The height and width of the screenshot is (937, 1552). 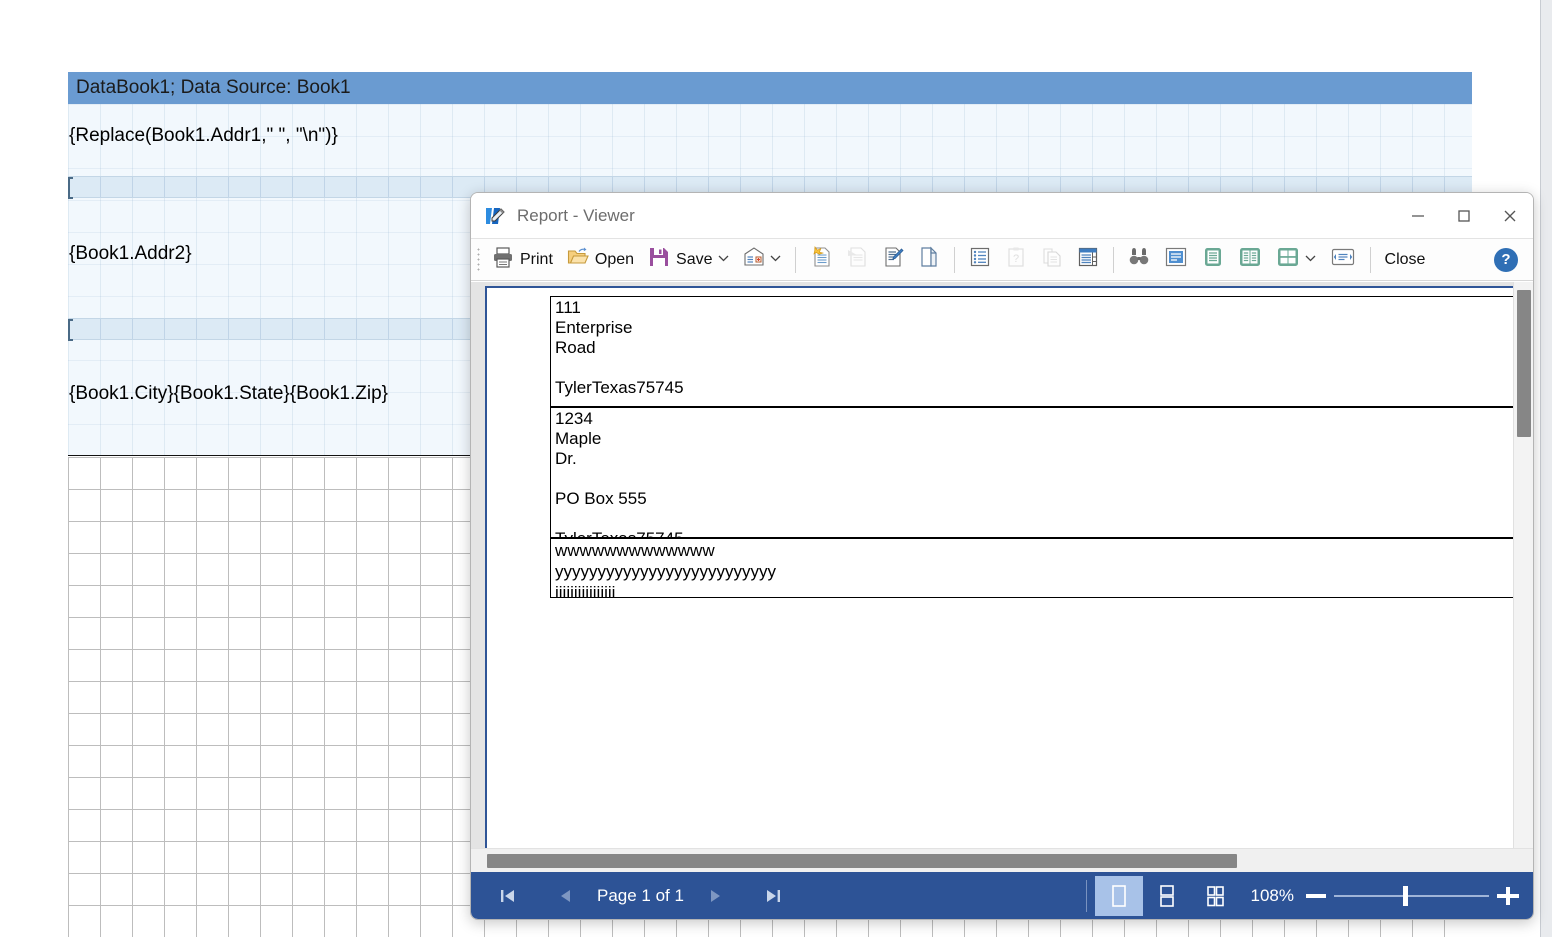 I want to click on save-button: Save, so click(x=688, y=260).